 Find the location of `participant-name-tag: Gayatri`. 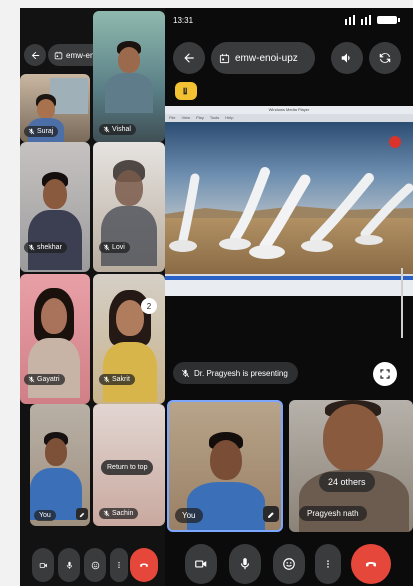

participant-name-tag: Gayatri is located at coordinates (44, 379).